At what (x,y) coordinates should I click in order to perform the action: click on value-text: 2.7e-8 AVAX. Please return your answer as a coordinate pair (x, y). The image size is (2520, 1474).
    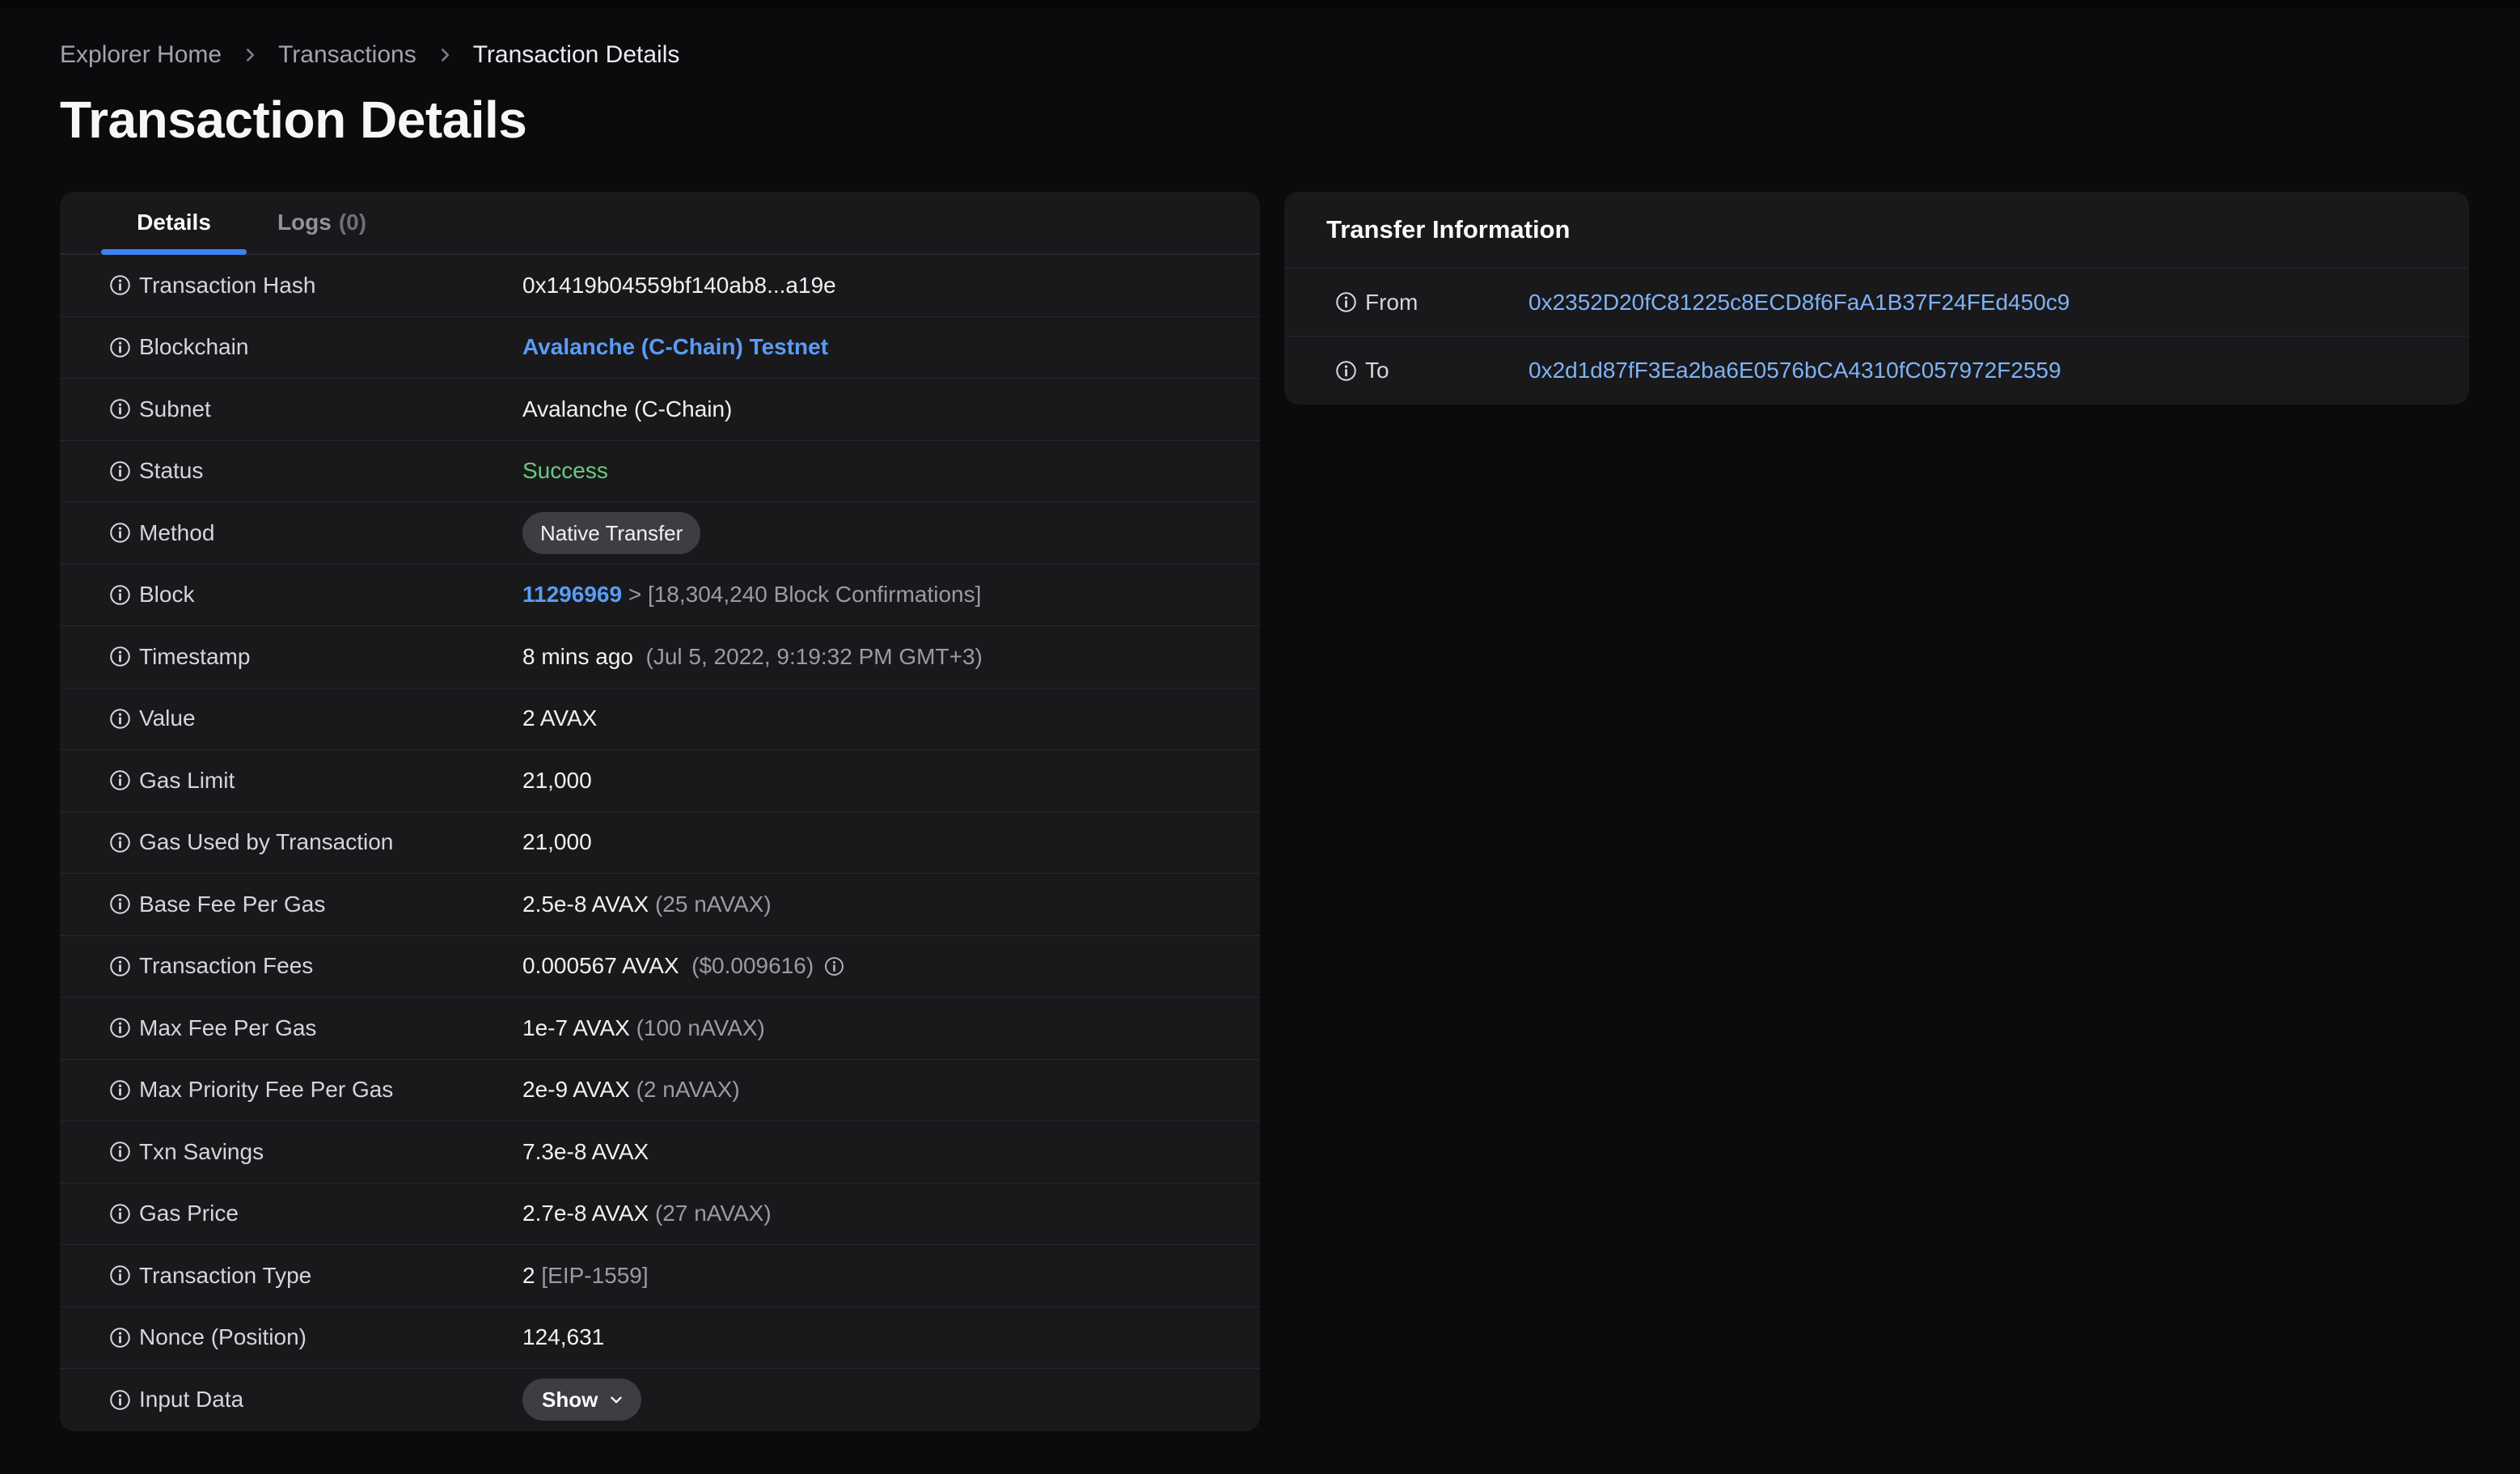
    Looking at the image, I should click on (585, 1213).